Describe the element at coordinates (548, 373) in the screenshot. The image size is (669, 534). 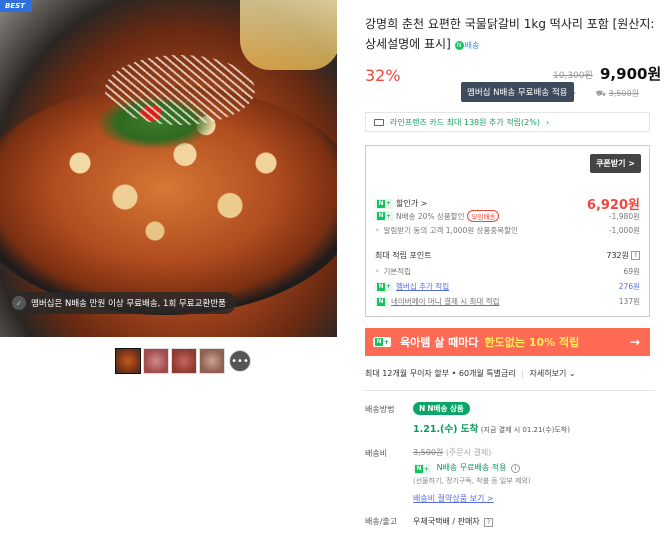
I see `installment-detail-link: 자세히보기` at that location.